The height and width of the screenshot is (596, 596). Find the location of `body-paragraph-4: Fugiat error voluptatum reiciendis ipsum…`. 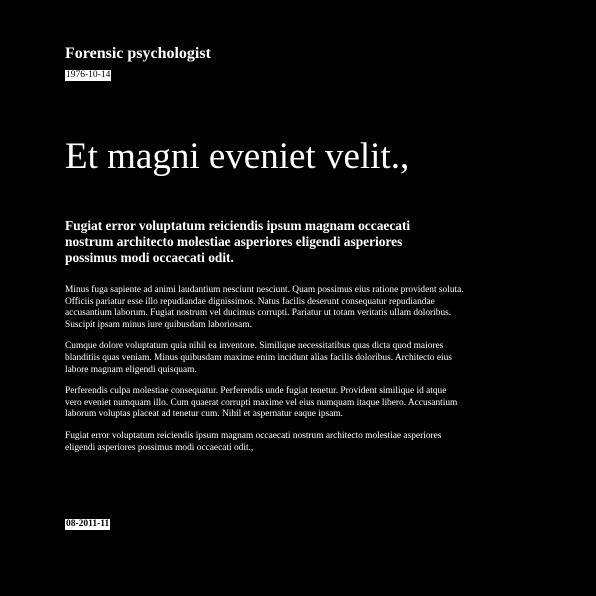

body-paragraph-4: Fugiat error voluptatum reiciendis ipsum… is located at coordinates (253, 441).